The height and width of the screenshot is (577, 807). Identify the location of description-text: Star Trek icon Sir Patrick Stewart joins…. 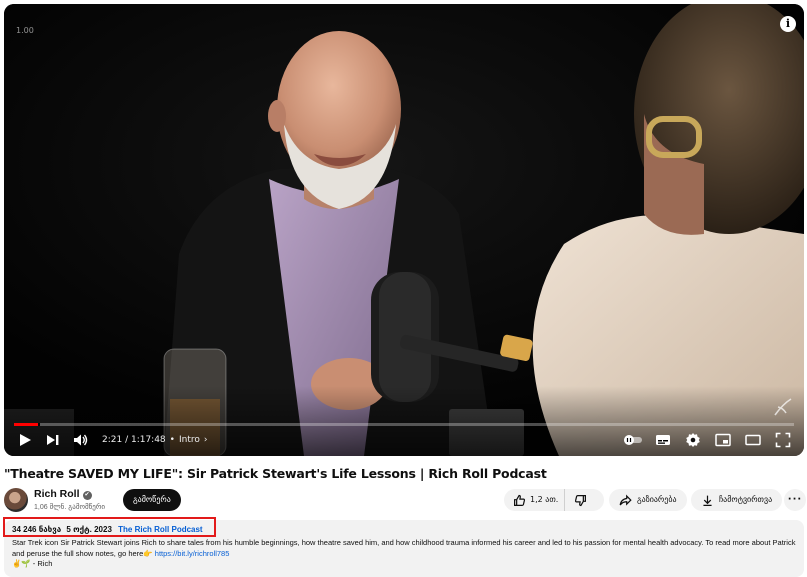
(404, 548).